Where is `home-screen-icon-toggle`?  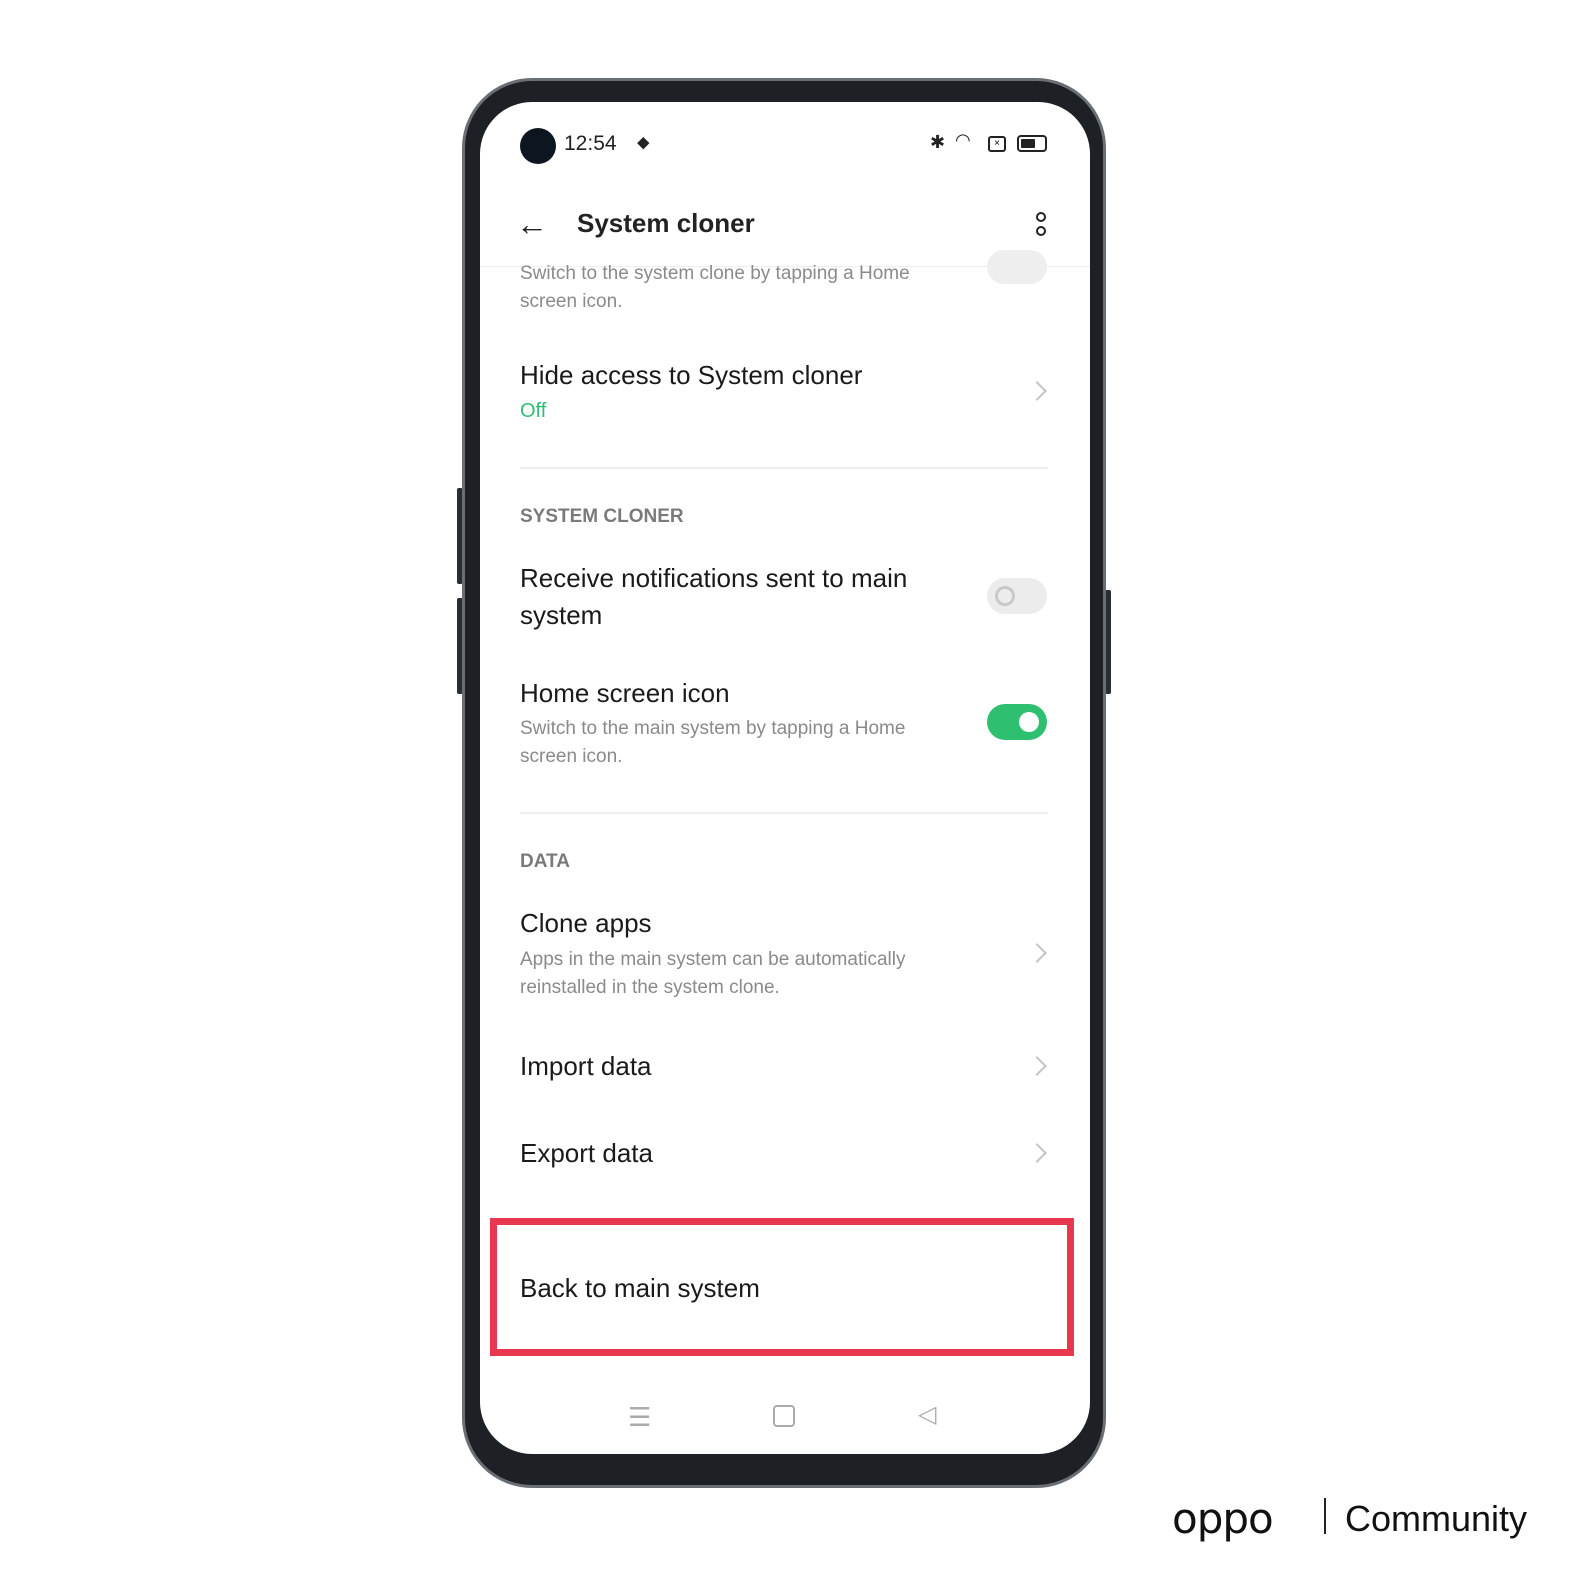 home-screen-icon-toggle is located at coordinates (1017, 722).